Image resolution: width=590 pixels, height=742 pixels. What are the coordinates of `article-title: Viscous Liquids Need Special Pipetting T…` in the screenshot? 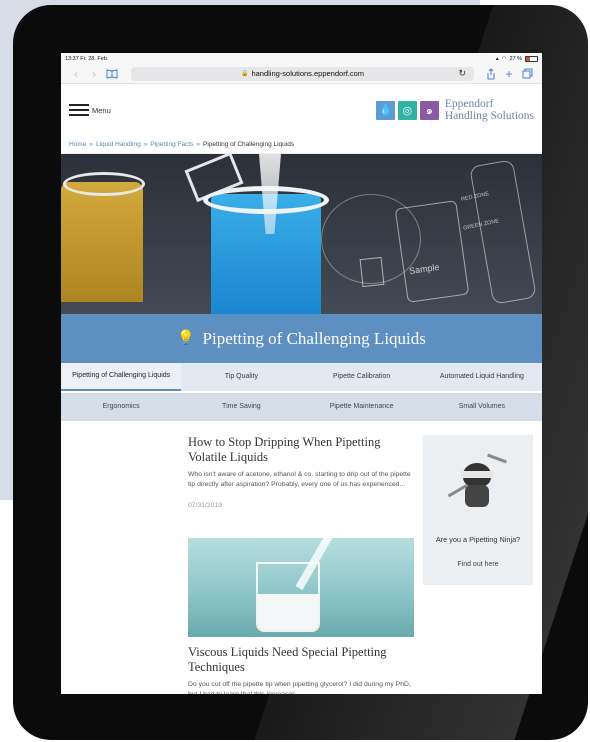 It's located at (301, 660).